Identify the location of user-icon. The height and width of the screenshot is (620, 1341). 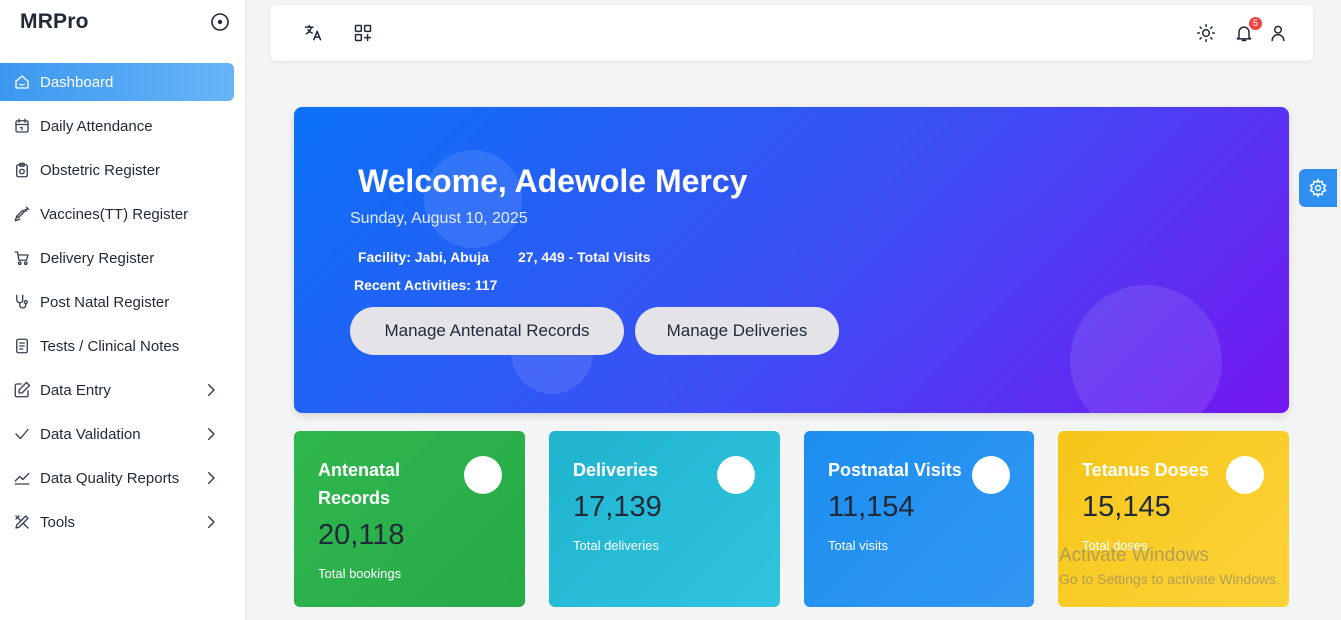
(1279, 34).